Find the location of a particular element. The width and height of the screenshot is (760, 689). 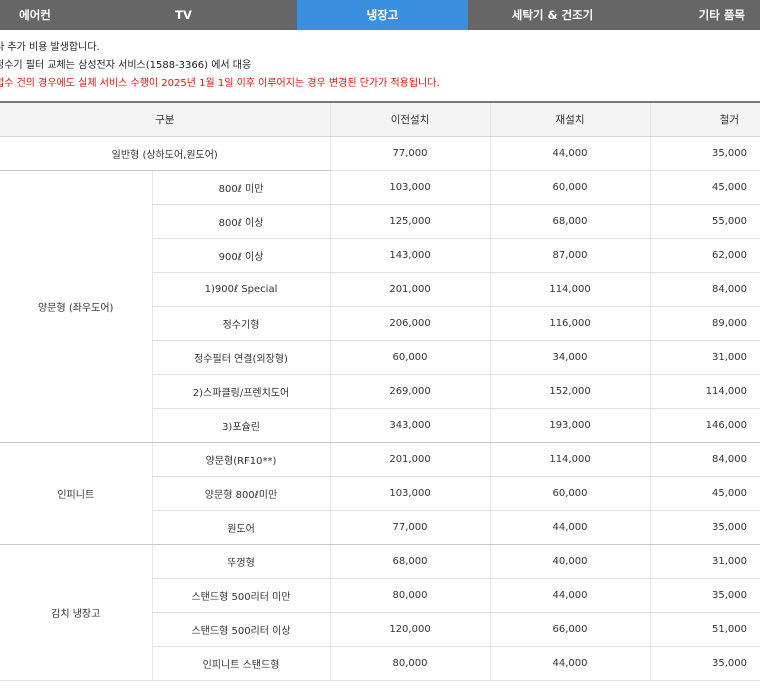

model-type: 3)포슐린 is located at coordinates (241, 425).